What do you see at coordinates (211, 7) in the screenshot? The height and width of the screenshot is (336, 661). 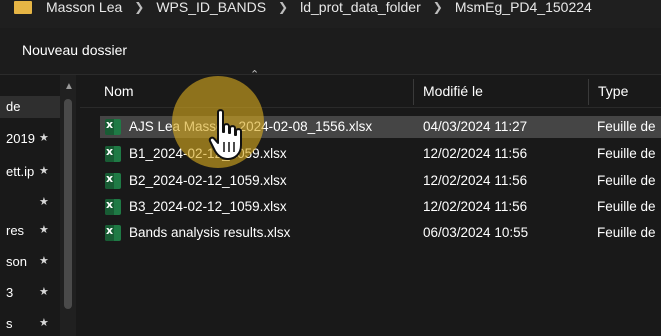 I see `breadcrumb-item-2: WPS_ID_BANDS` at bounding box center [211, 7].